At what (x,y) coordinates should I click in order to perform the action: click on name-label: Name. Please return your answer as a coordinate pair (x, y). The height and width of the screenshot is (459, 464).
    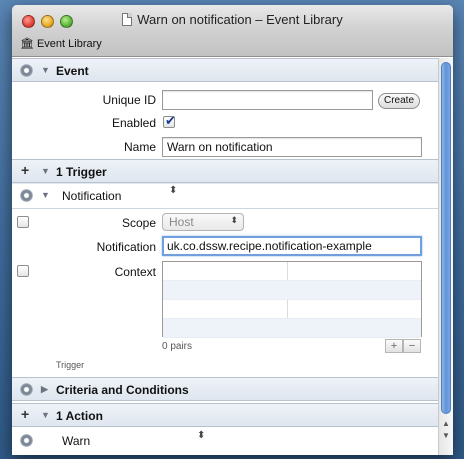
    Looking at the image, I should click on (139, 147).